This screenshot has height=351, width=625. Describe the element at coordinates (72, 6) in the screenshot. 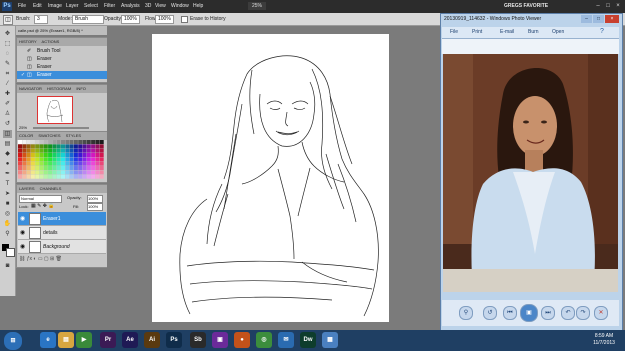

I see `menu-layer: Layer` at that location.